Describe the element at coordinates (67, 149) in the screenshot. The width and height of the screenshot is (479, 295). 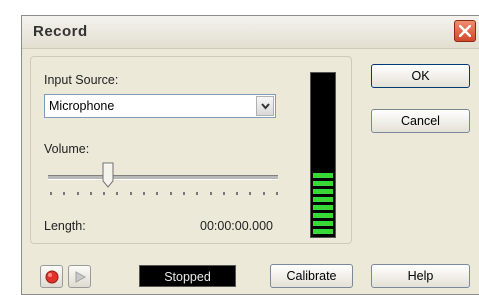
I see `volume-label: Volume:` at that location.